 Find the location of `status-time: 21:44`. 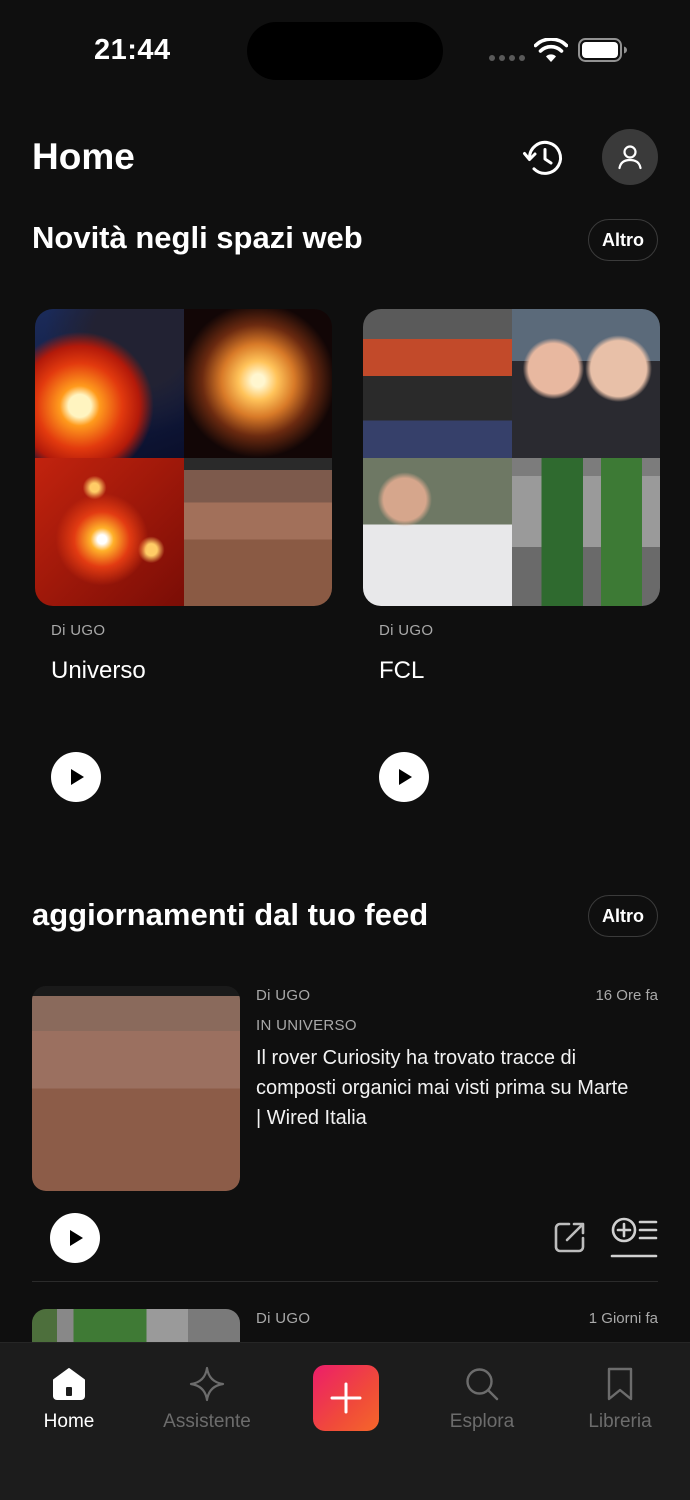

status-time: 21:44 is located at coordinates (132, 50).